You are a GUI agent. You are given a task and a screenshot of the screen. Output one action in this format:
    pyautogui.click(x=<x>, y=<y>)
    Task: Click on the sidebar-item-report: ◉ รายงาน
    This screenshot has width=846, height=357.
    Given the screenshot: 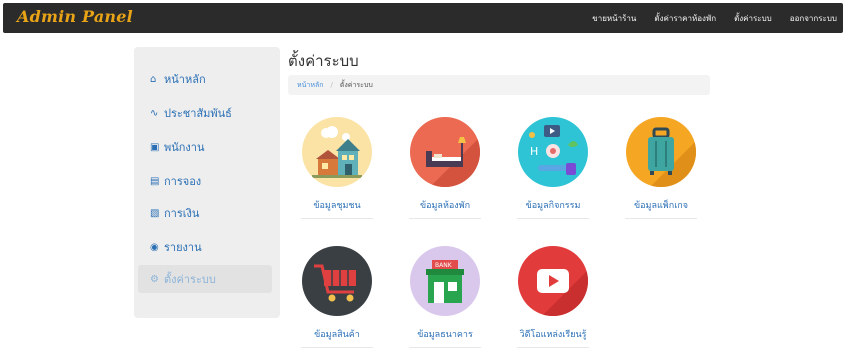 What is the action you would take?
    pyautogui.click(x=203, y=247)
    